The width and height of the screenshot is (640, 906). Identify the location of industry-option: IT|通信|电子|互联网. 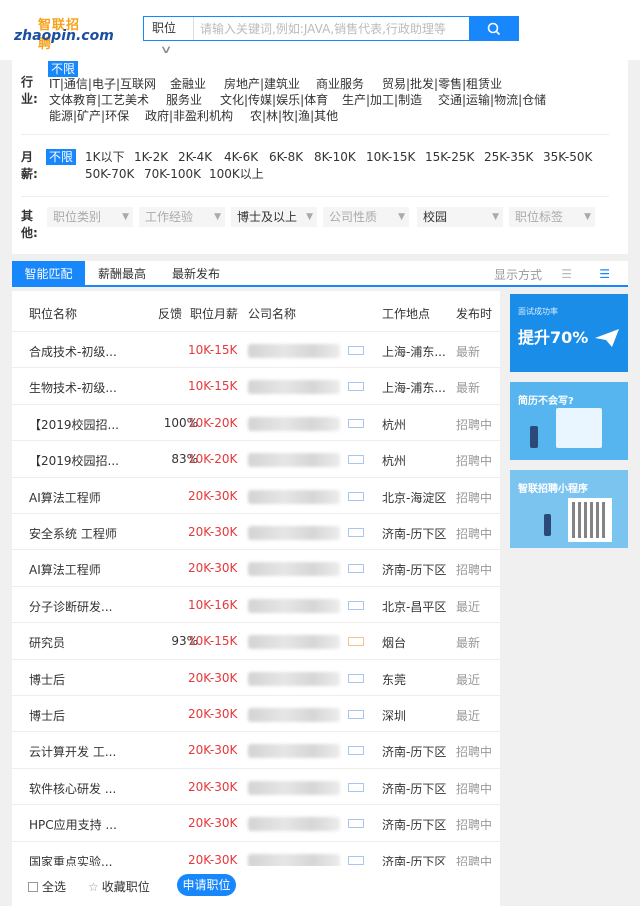
(102, 84).